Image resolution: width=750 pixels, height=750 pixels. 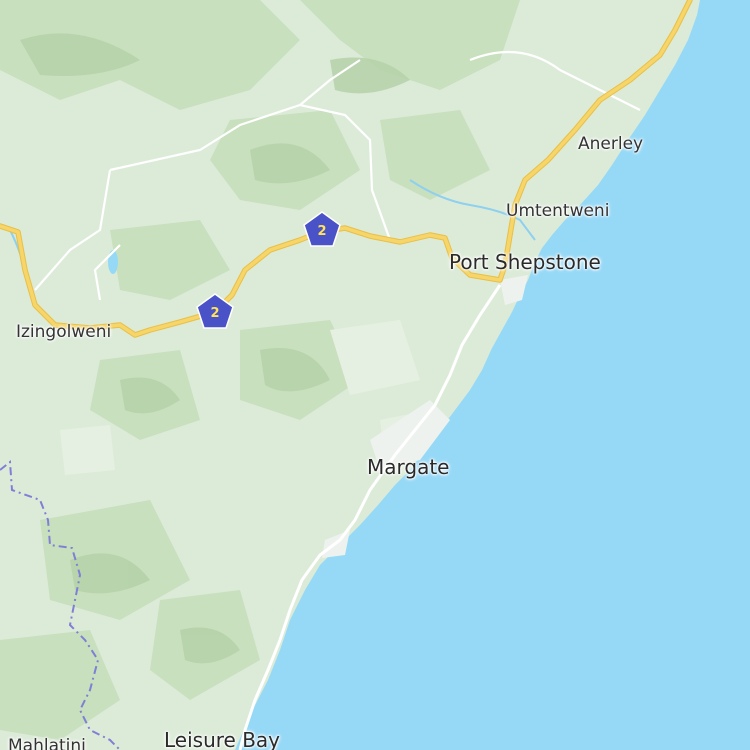 I want to click on place-label-umtentweni: Umtentweni, so click(x=557, y=211).